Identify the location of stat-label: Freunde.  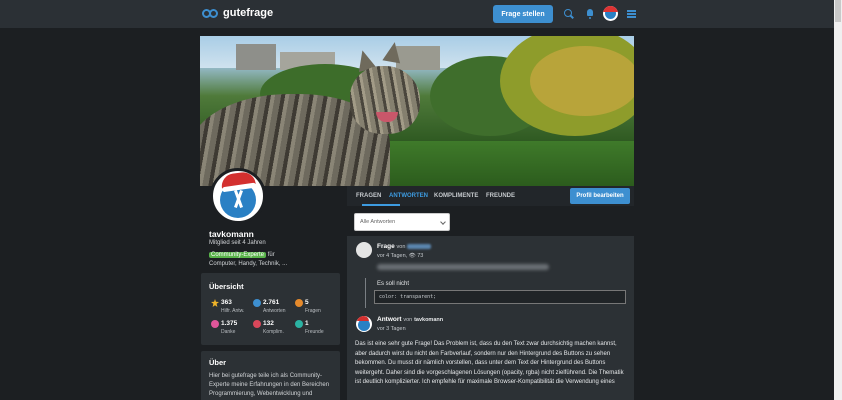
(314, 332).